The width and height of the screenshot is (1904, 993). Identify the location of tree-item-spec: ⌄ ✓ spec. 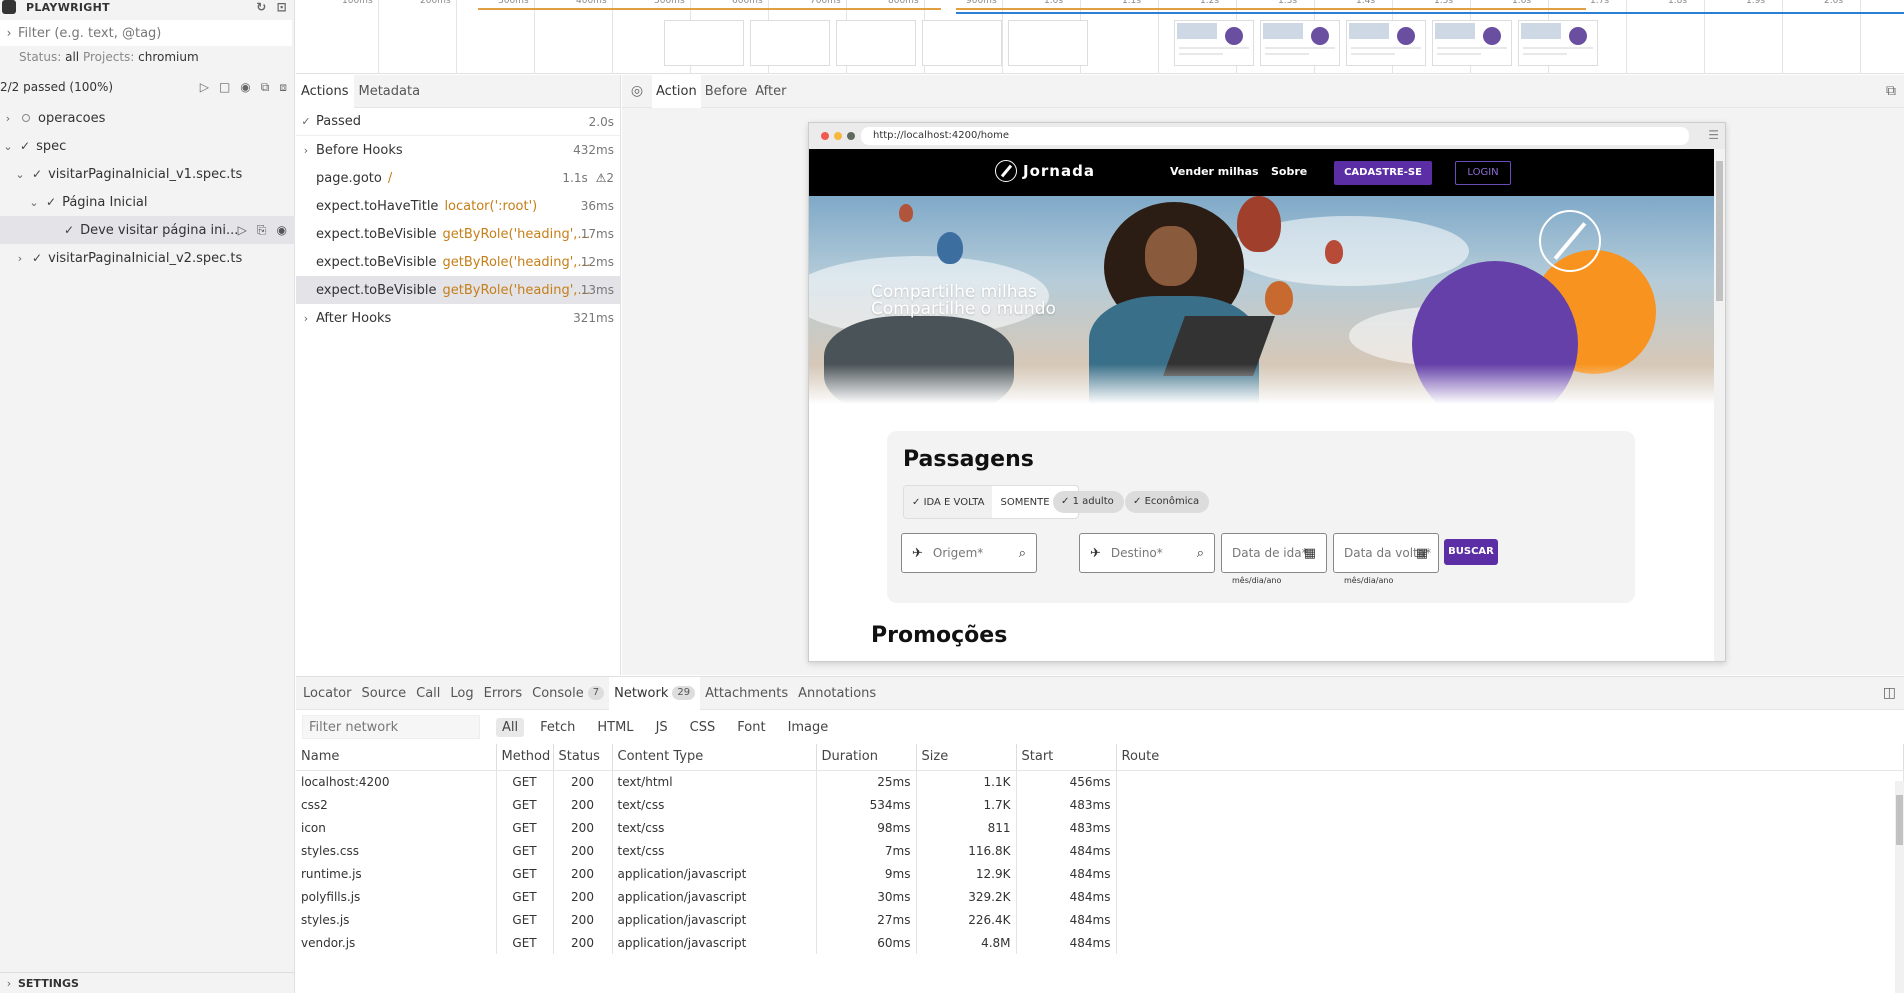
(147, 146).